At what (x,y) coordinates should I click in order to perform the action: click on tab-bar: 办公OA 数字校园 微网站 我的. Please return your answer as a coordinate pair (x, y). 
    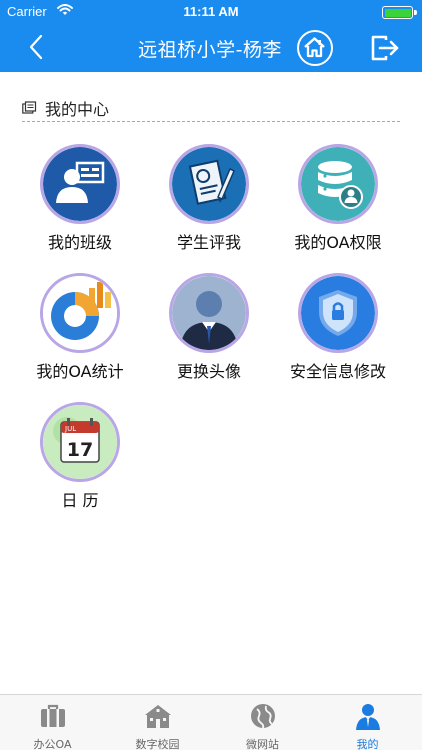
    Looking at the image, I should click on (211, 722).